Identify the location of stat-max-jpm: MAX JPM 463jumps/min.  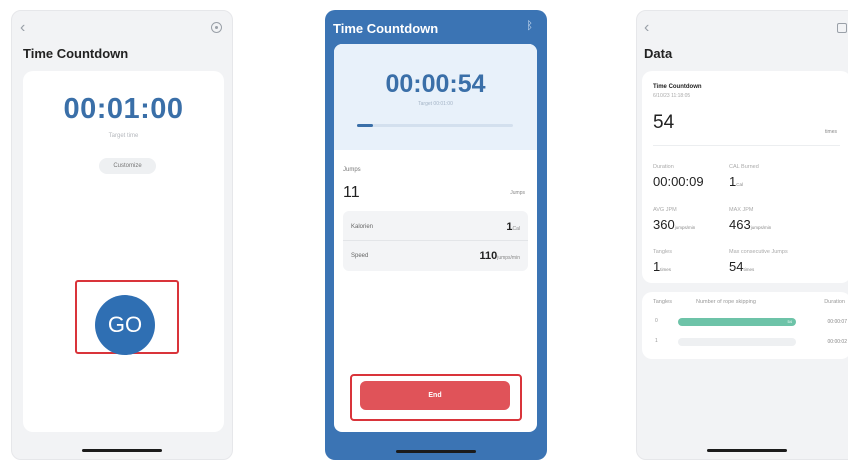
(750, 219).